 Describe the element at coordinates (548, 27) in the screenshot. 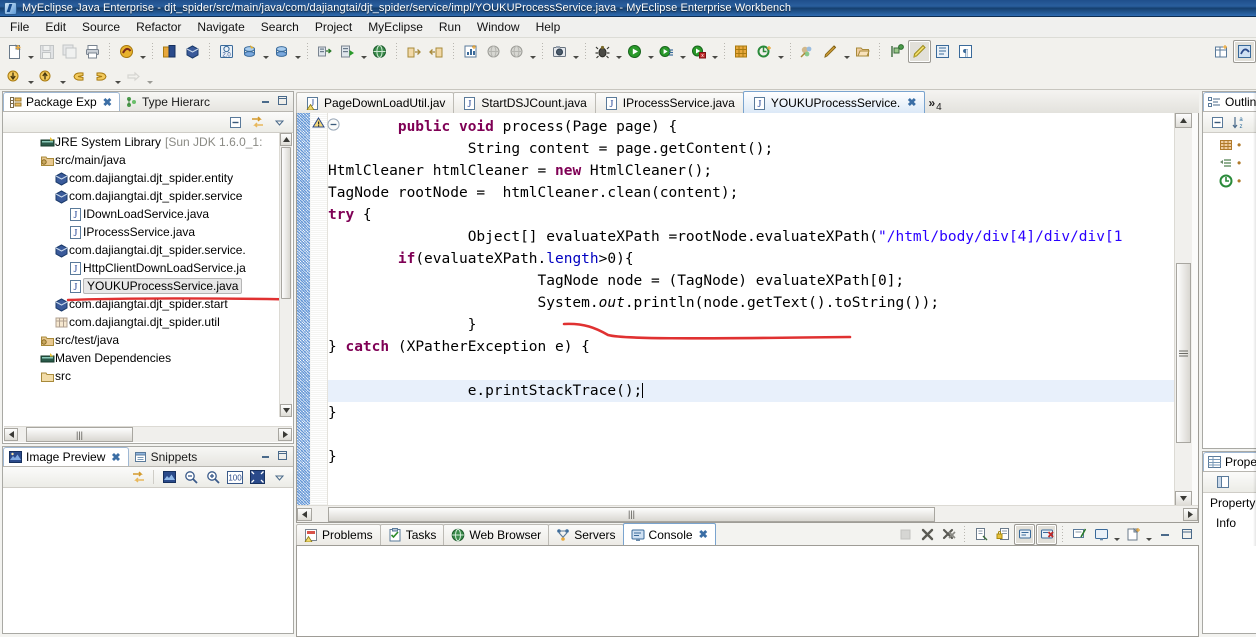

I see `menu-help: Help` at that location.